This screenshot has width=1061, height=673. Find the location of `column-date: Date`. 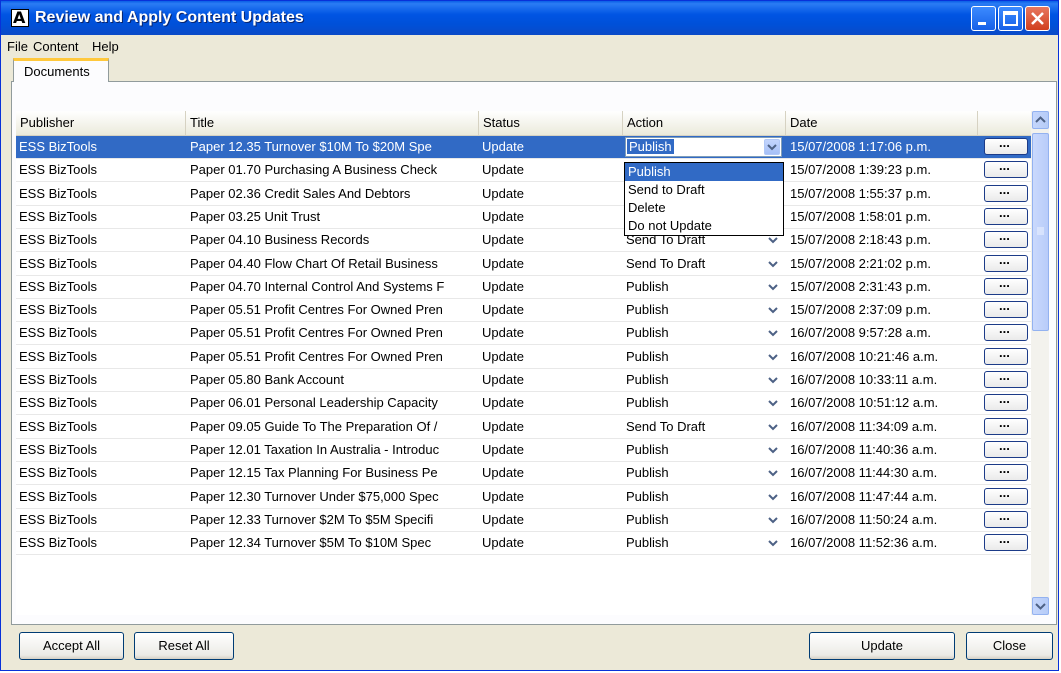

column-date: Date is located at coordinates (882, 123).